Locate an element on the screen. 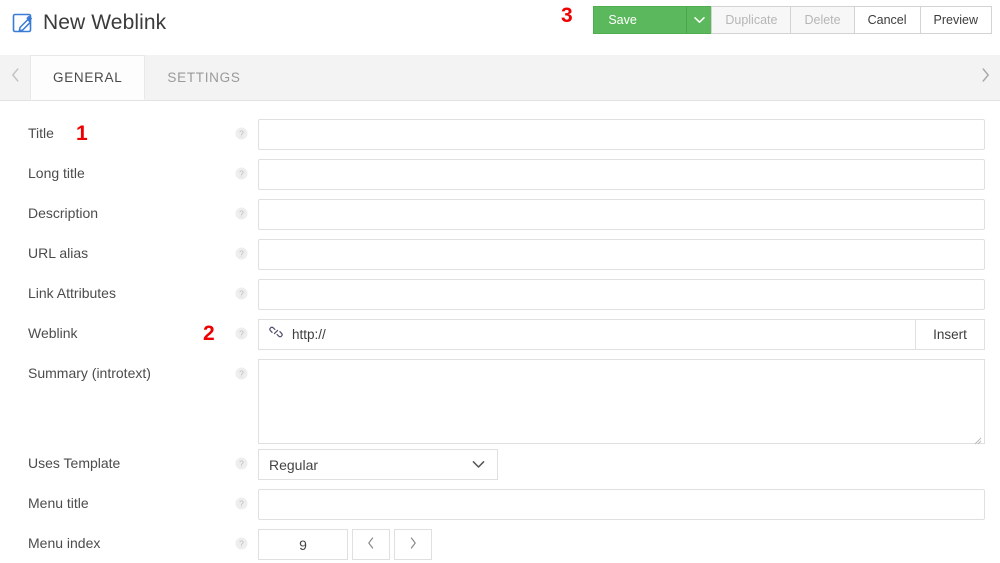 The image size is (1000, 563). link-attributes-input is located at coordinates (621, 294).